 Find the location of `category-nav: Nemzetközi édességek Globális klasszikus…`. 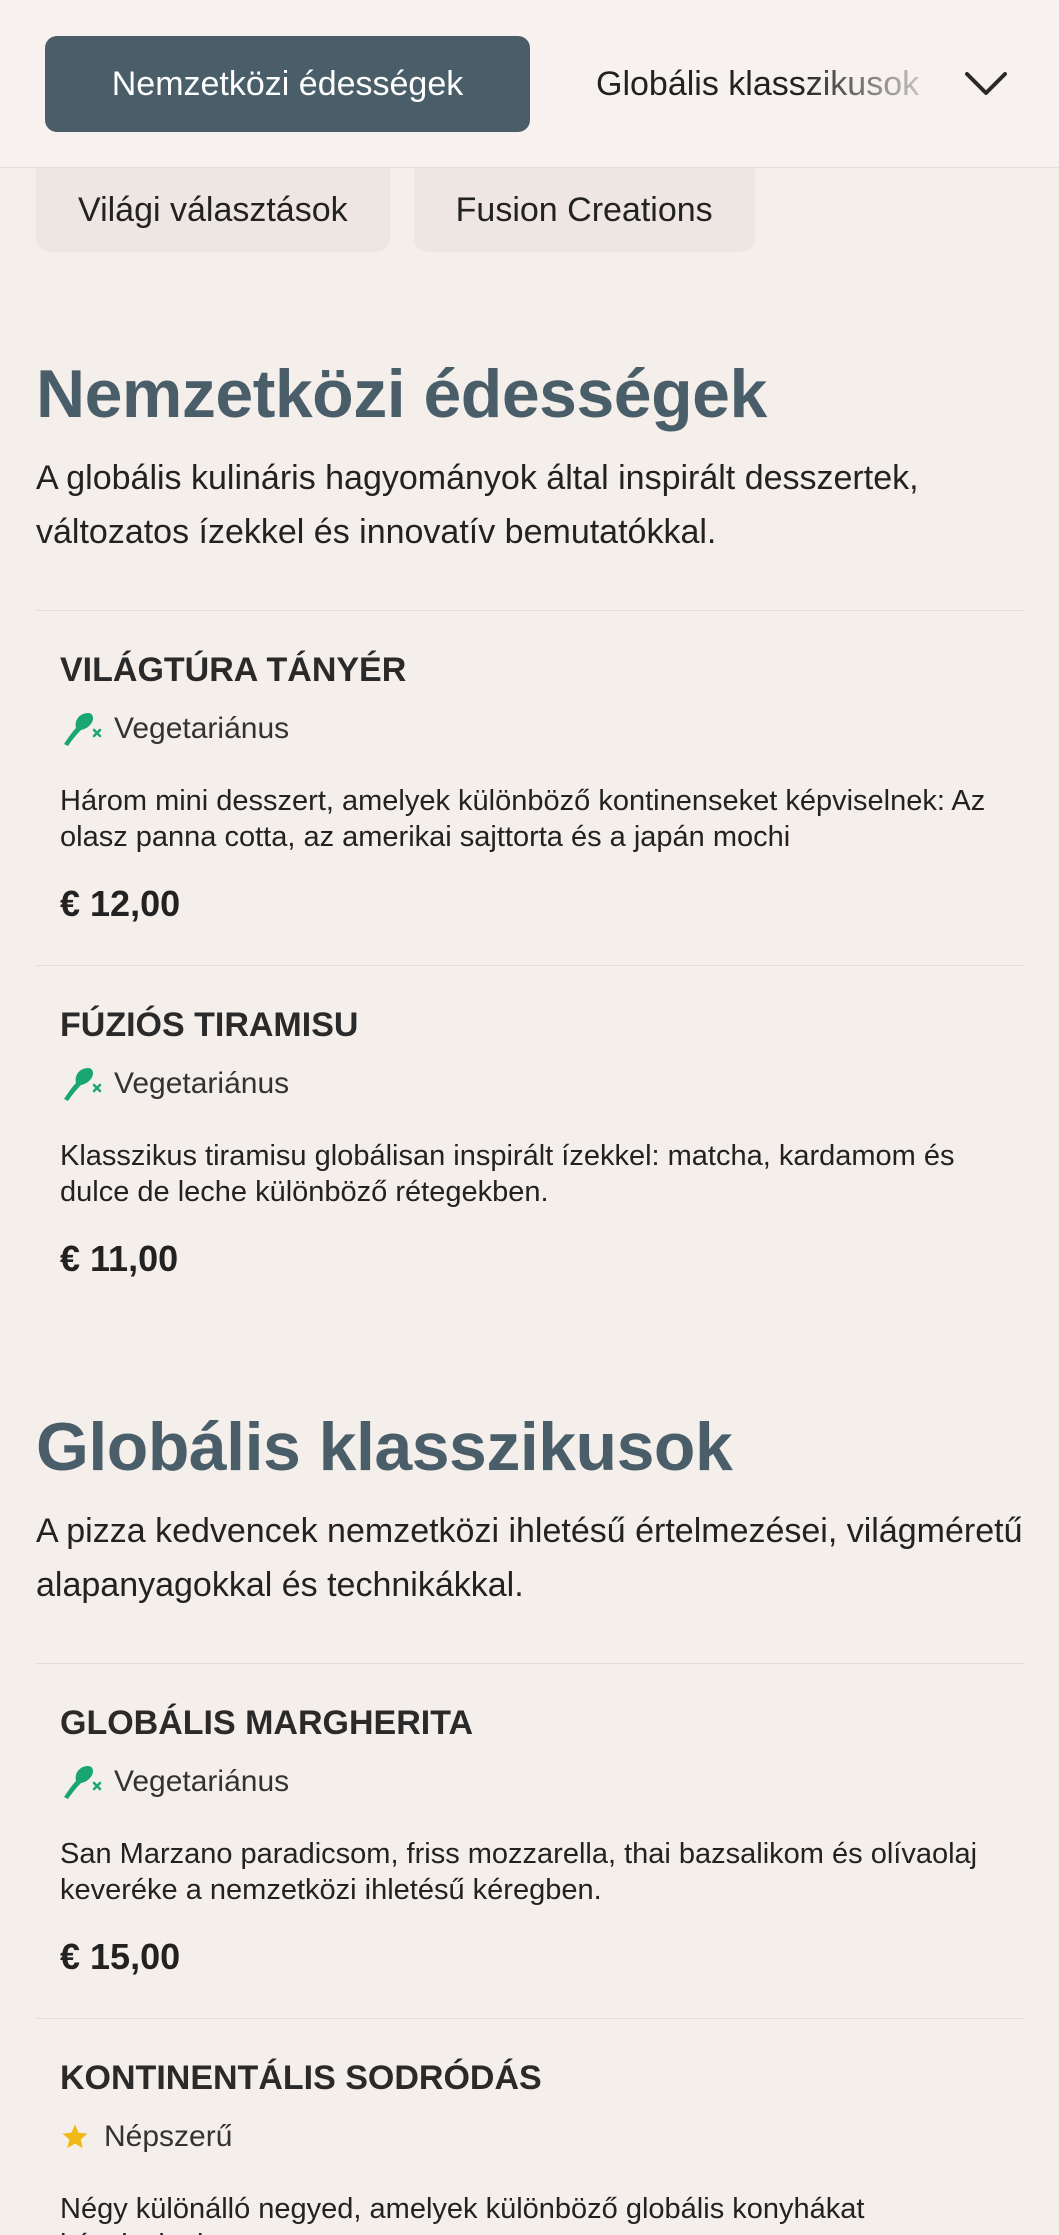

category-nav: Nemzetközi édességek Globális klasszikus… is located at coordinates (529, 84).